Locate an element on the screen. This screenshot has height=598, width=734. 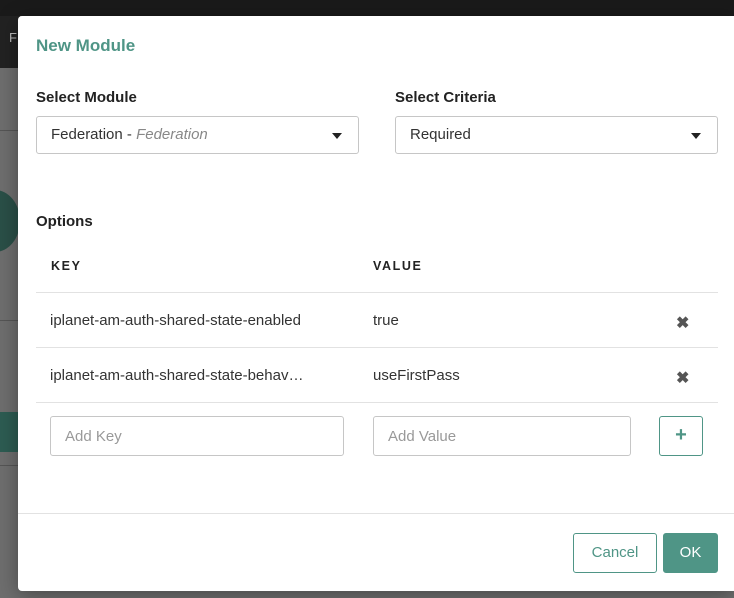
options-section-label: Options is located at coordinates (64, 221).